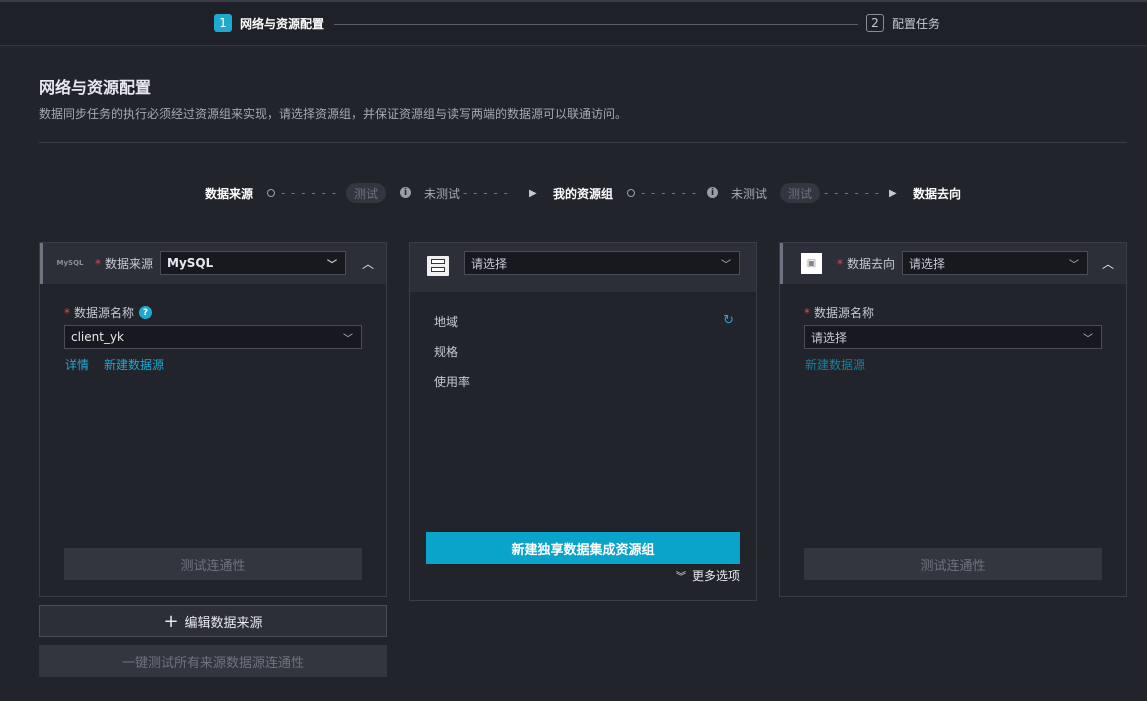 The image size is (1147, 701). Describe the element at coordinates (282, 23) in the screenshot. I see `step-label: 网络与资源配置` at that location.